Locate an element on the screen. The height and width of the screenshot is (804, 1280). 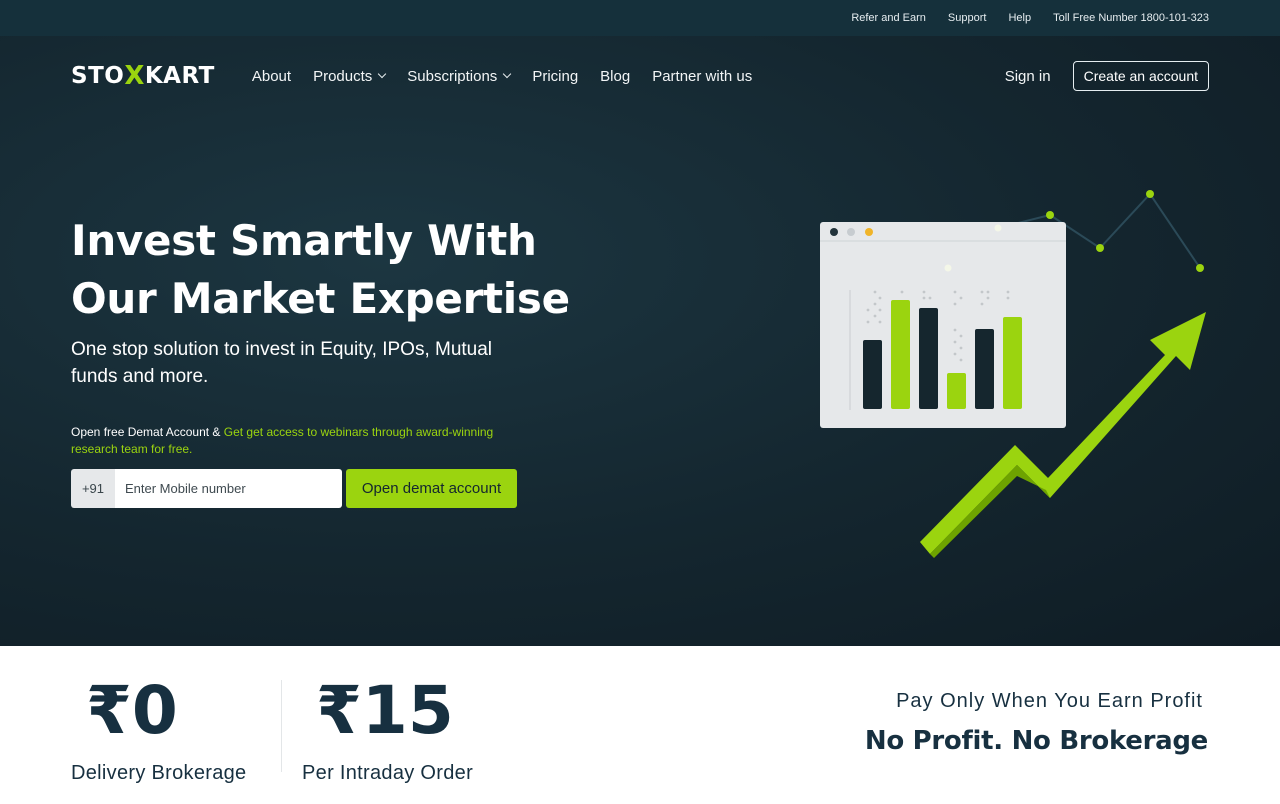
chart-window is located at coordinates (943, 325).